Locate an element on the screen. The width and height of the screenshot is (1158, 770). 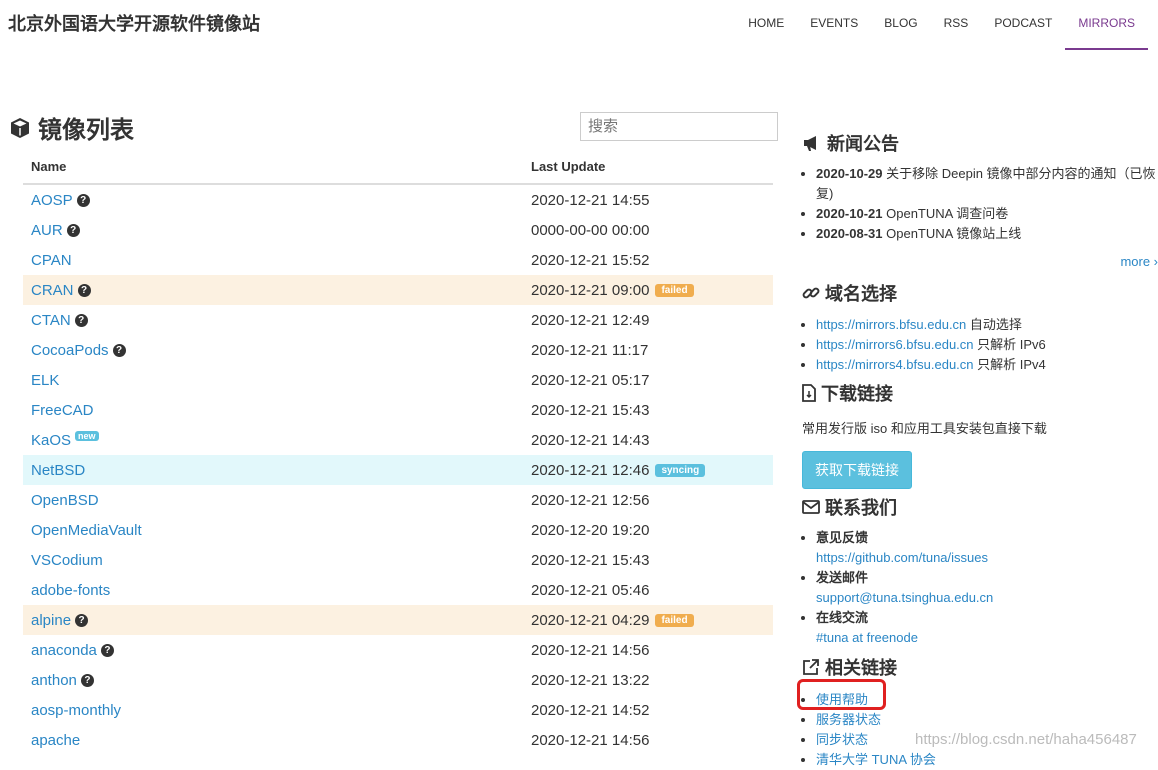
mirror-link: apache is located at coordinates (55, 740).